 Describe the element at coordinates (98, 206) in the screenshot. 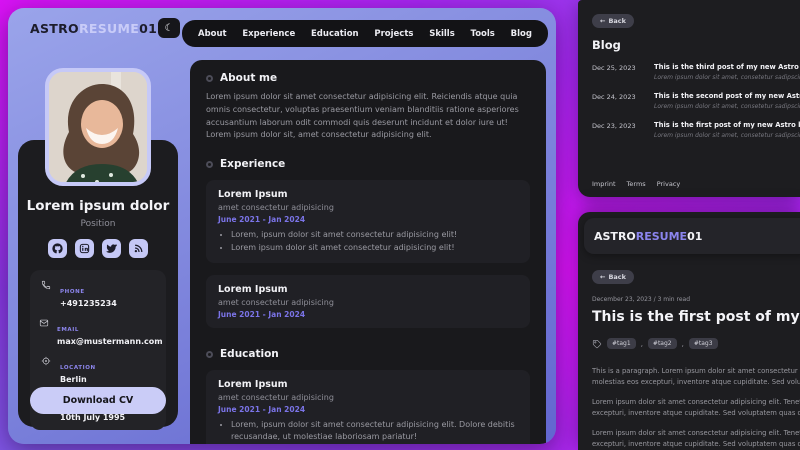

I see `profile-name: Lorem ipsum dolor` at that location.